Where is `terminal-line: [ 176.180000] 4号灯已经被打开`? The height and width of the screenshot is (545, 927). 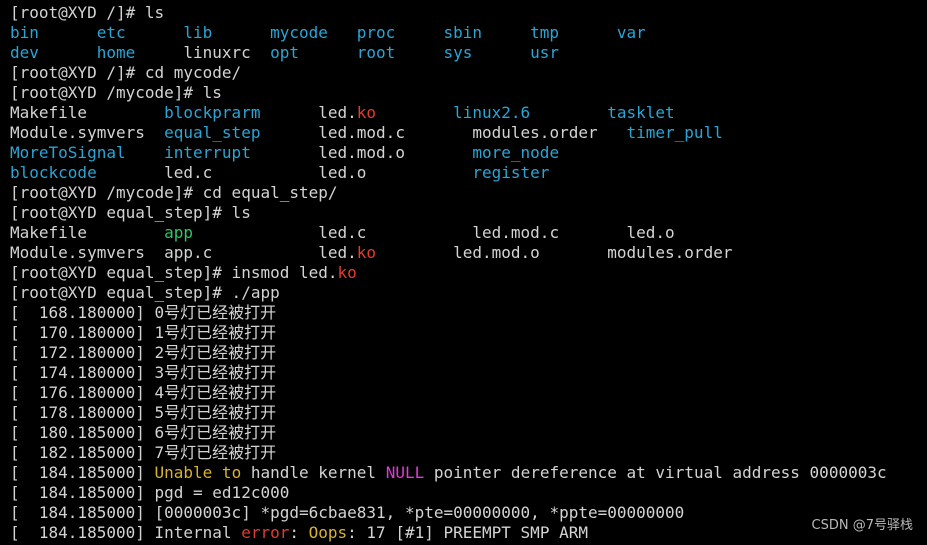
terminal-line: [ 176.180000] 4号灯已经被打开 is located at coordinates (468, 393).